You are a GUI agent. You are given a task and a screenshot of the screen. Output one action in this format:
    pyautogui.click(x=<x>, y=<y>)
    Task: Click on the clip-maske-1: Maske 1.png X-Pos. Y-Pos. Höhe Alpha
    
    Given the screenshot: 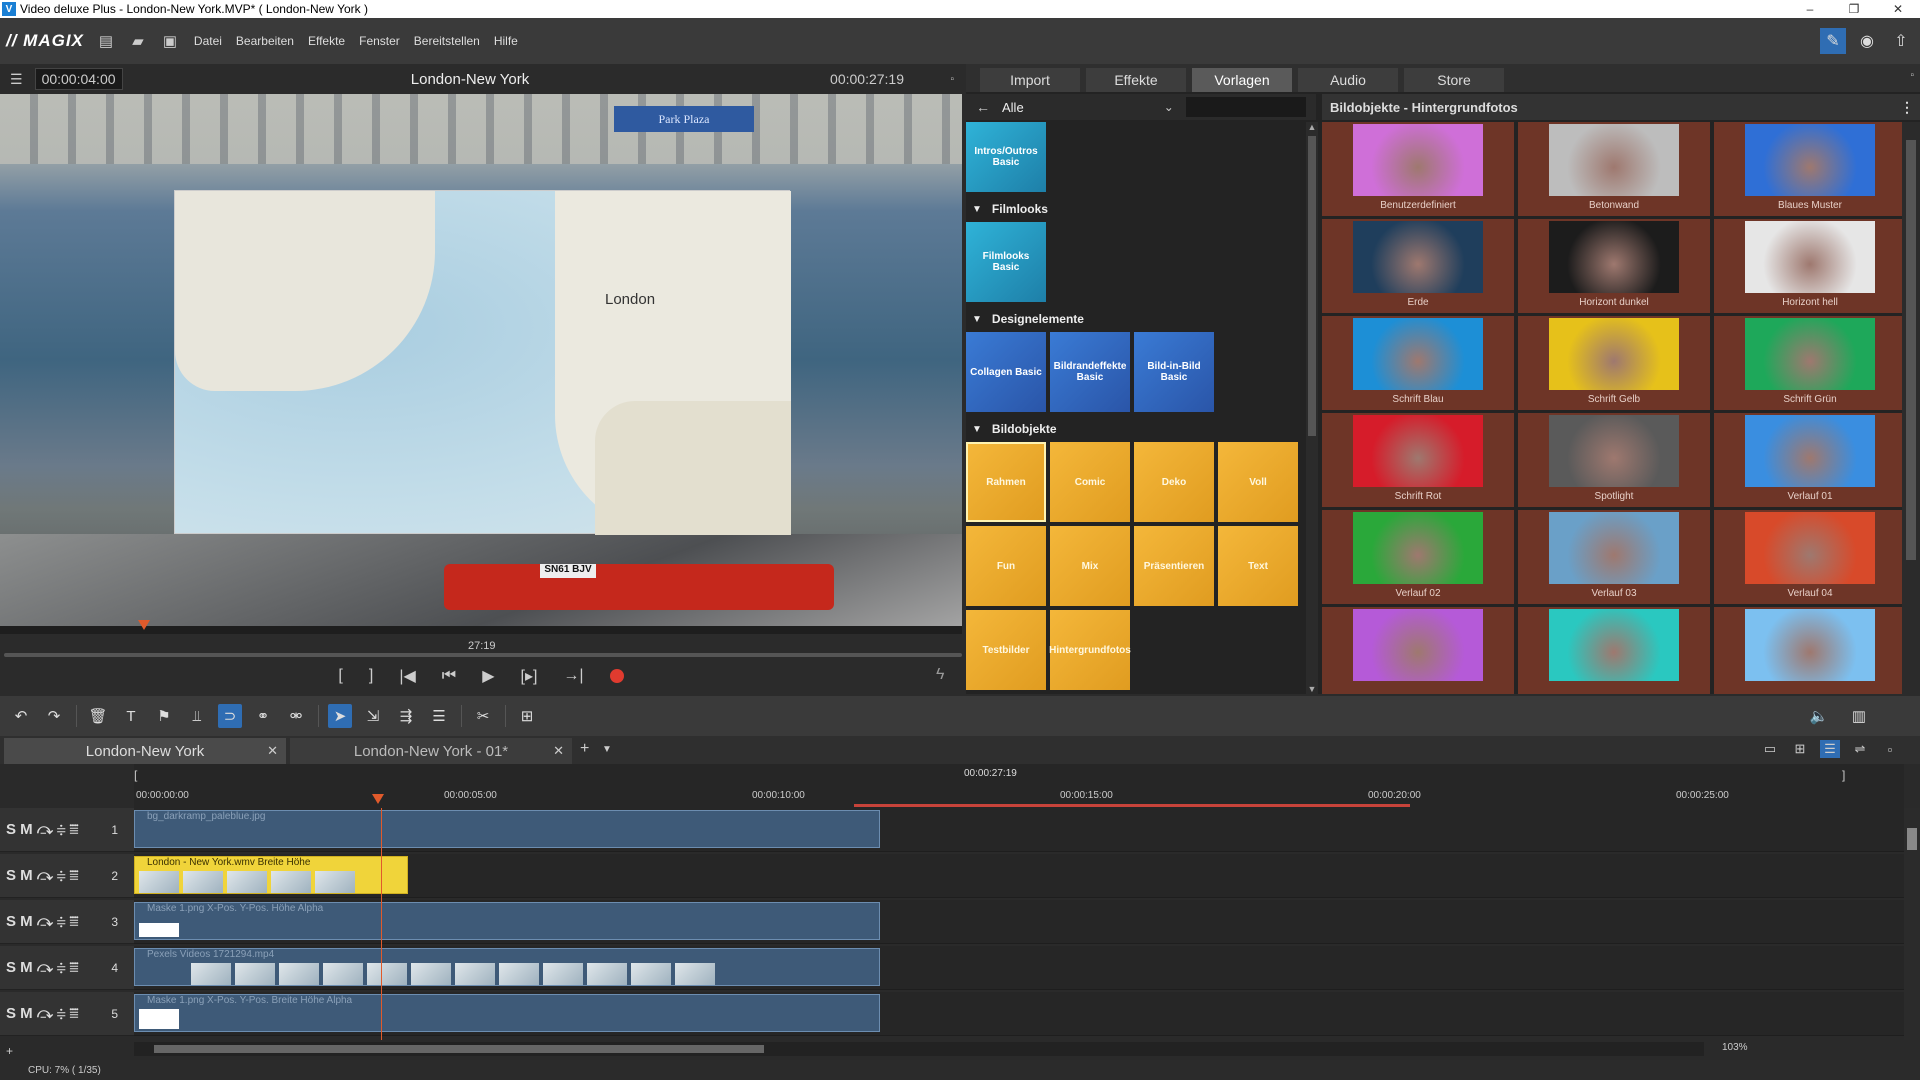 What is the action you would take?
    pyautogui.click(x=507, y=921)
    